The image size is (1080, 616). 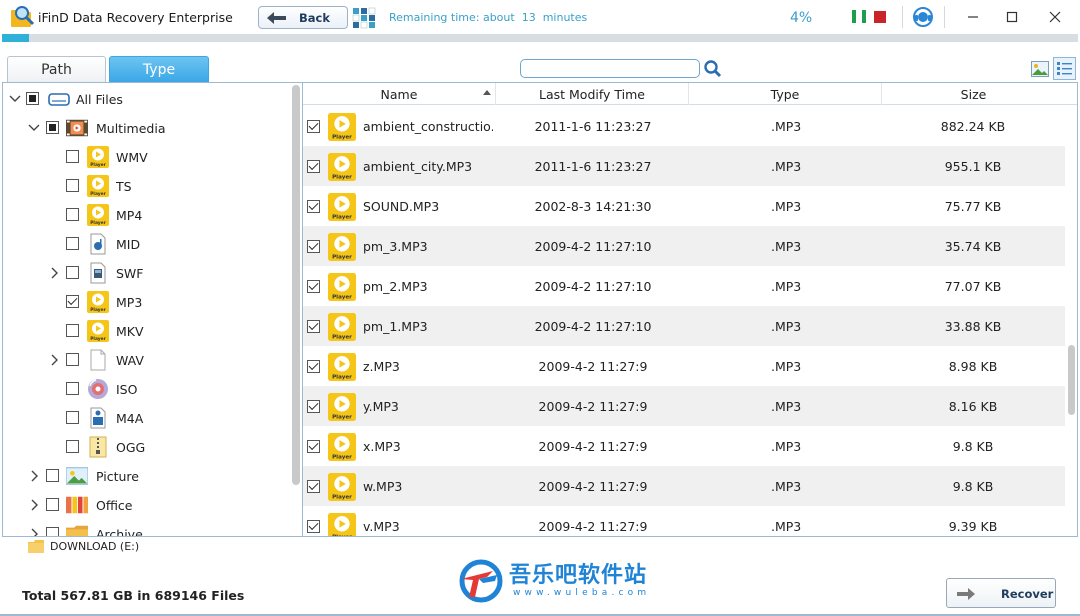 What do you see at coordinates (399, 94) in the screenshot?
I see `column-name: Name` at bounding box center [399, 94].